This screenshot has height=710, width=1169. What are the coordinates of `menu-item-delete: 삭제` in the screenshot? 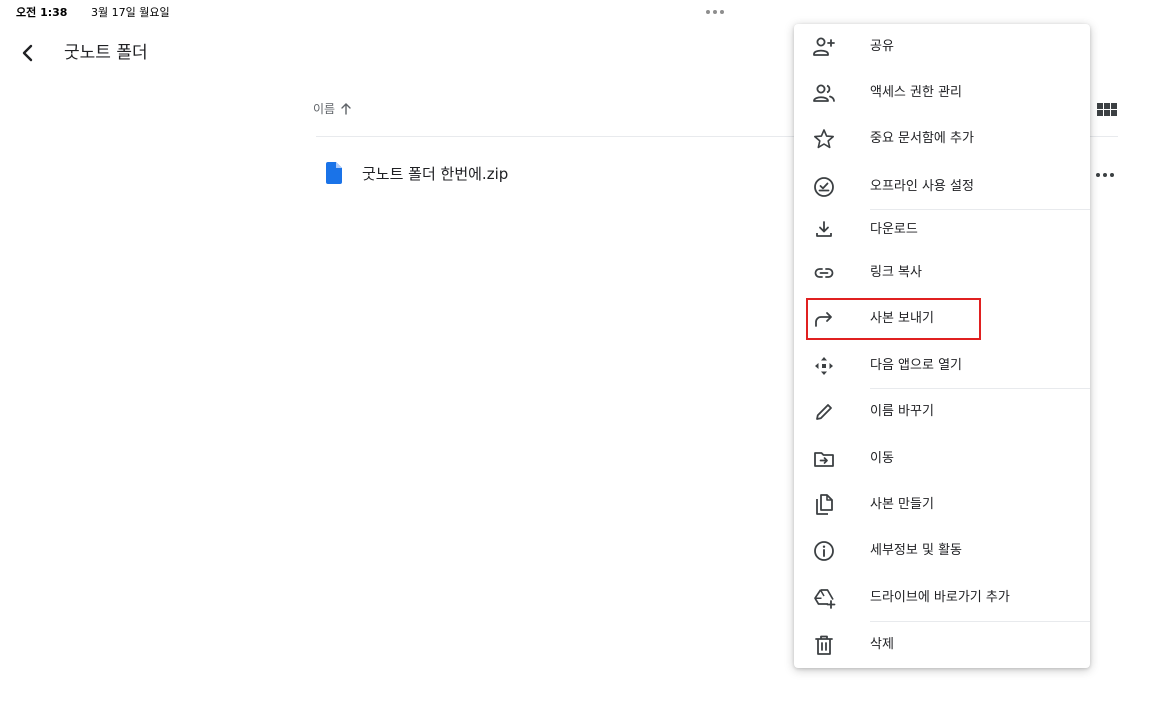 It's located at (942, 645).